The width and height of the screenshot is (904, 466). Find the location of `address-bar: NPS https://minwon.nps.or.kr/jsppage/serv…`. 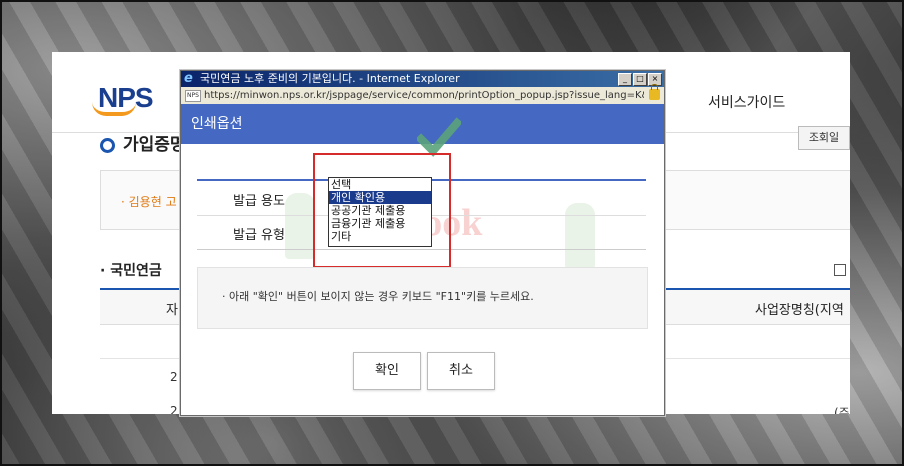

address-bar: NPS https://minwon.nps.or.kr/jsppage/serv… is located at coordinates (422, 94).